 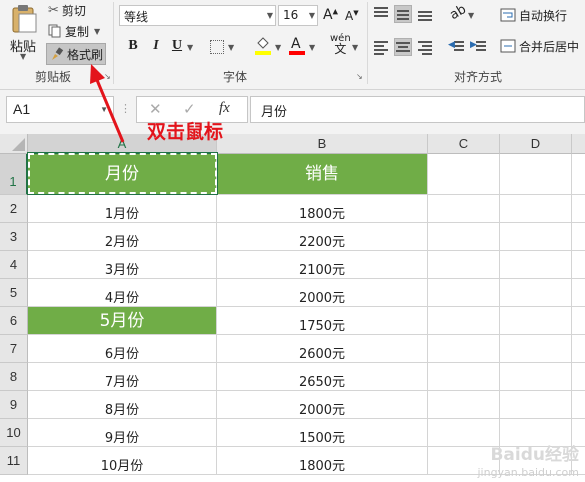 What do you see at coordinates (322, 174) in the screenshot?
I see `cell-b1: 销售` at bounding box center [322, 174].